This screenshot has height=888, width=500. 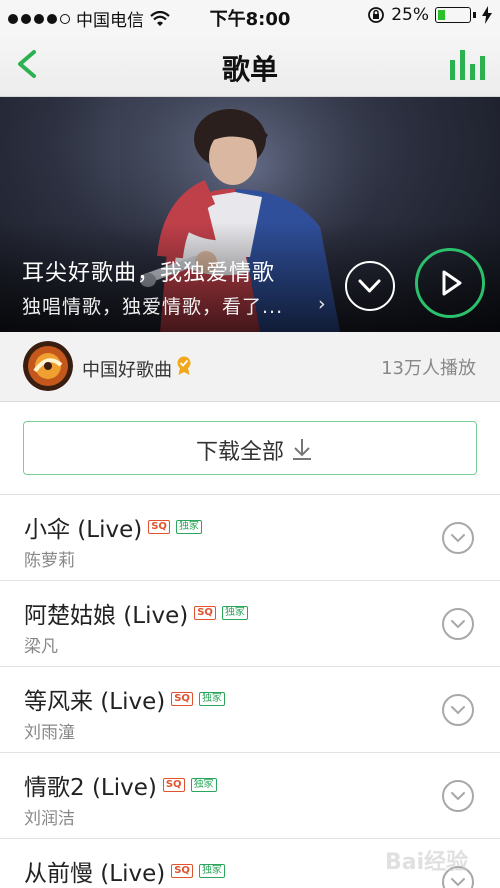 What do you see at coordinates (474, 15) in the screenshot?
I see `battery-tip` at bounding box center [474, 15].